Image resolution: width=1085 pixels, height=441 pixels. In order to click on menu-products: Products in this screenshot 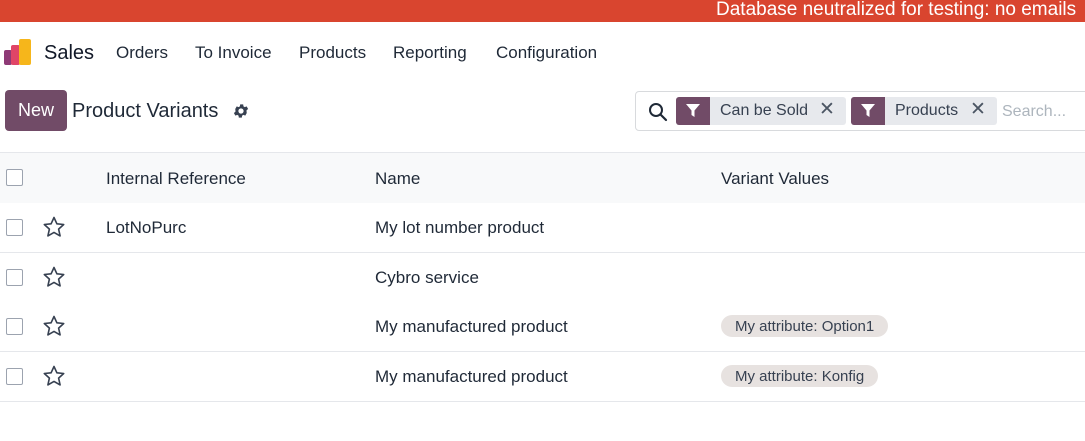, I will do `click(332, 53)`.